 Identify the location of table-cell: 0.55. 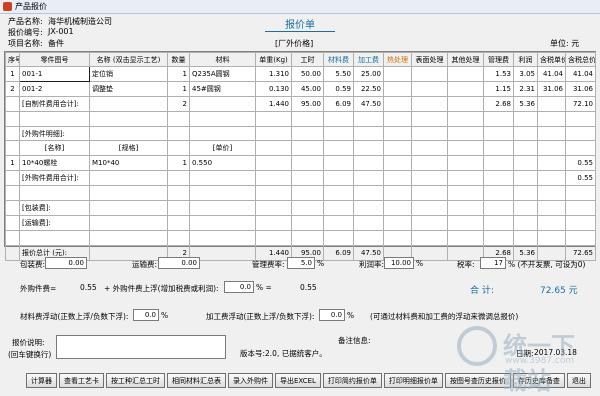
(580, 178).